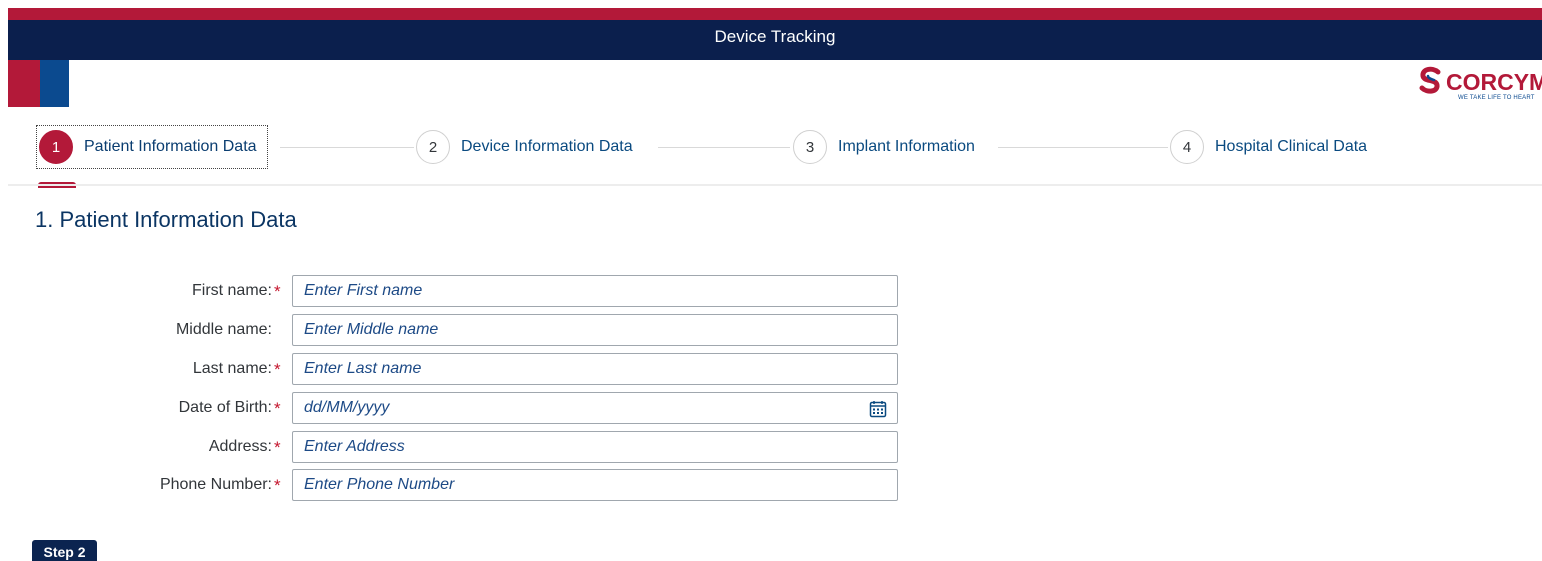 Image resolution: width=1542 pixels, height=561 pixels. I want to click on wizard-step-3: 3 Implant Information, so click(884, 147).